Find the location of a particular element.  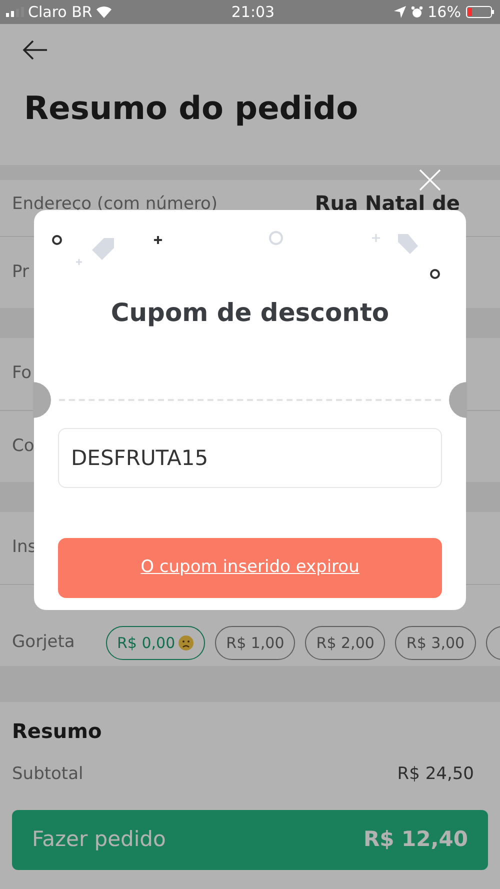

place-order-button: Fazer pedido R$ 12,40 is located at coordinates (250, 840).